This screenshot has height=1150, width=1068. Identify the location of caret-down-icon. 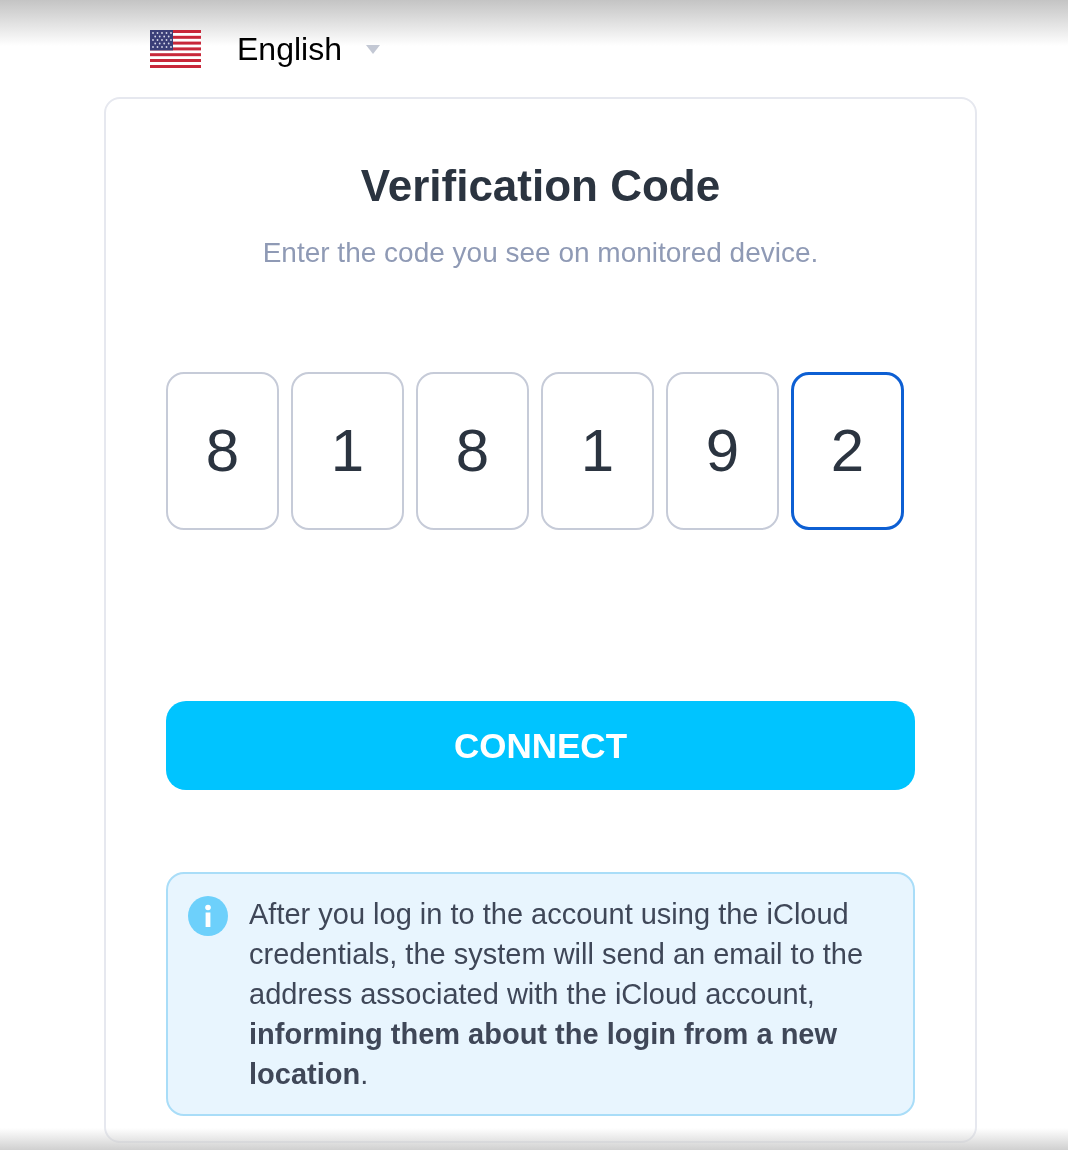
(372, 49).